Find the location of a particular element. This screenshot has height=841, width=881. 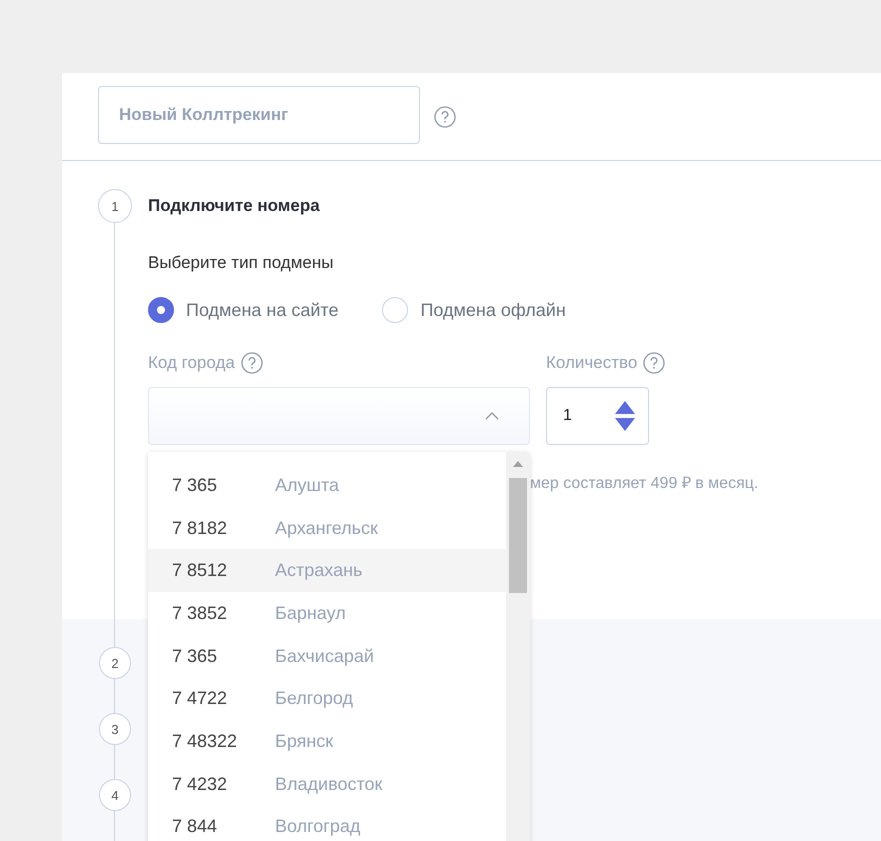

price-note: мер составляет 499 ₽ в месяц. is located at coordinates (645, 483).